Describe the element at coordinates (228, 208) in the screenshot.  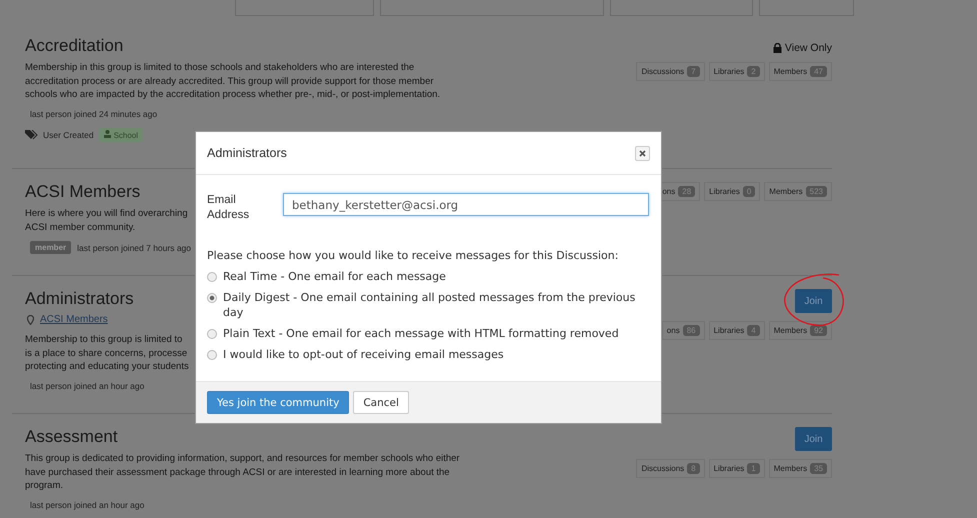
I see `email-label: Email Address` at that location.